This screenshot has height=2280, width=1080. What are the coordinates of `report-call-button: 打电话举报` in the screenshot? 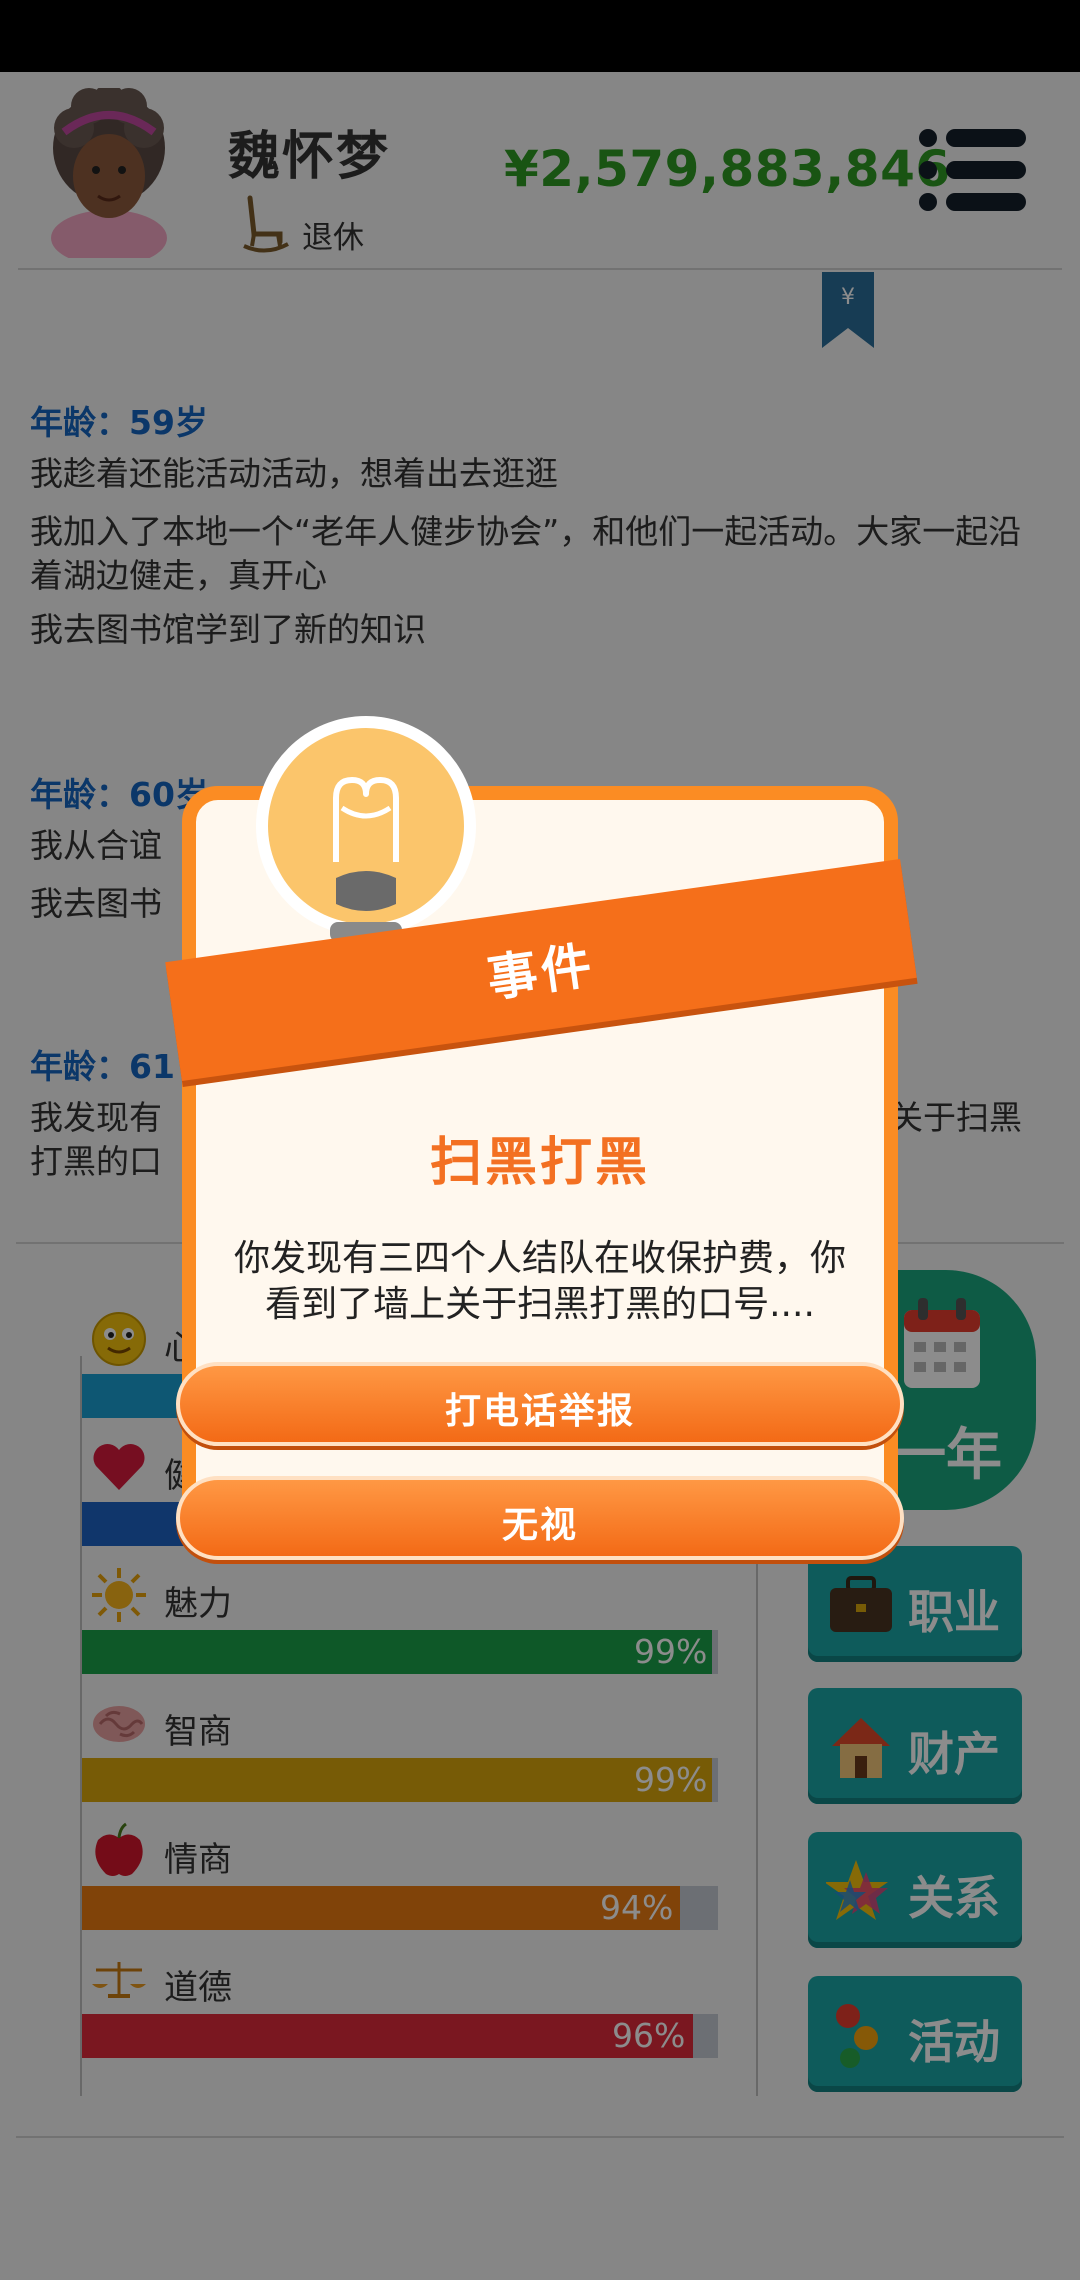 It's located at (540, 1404).